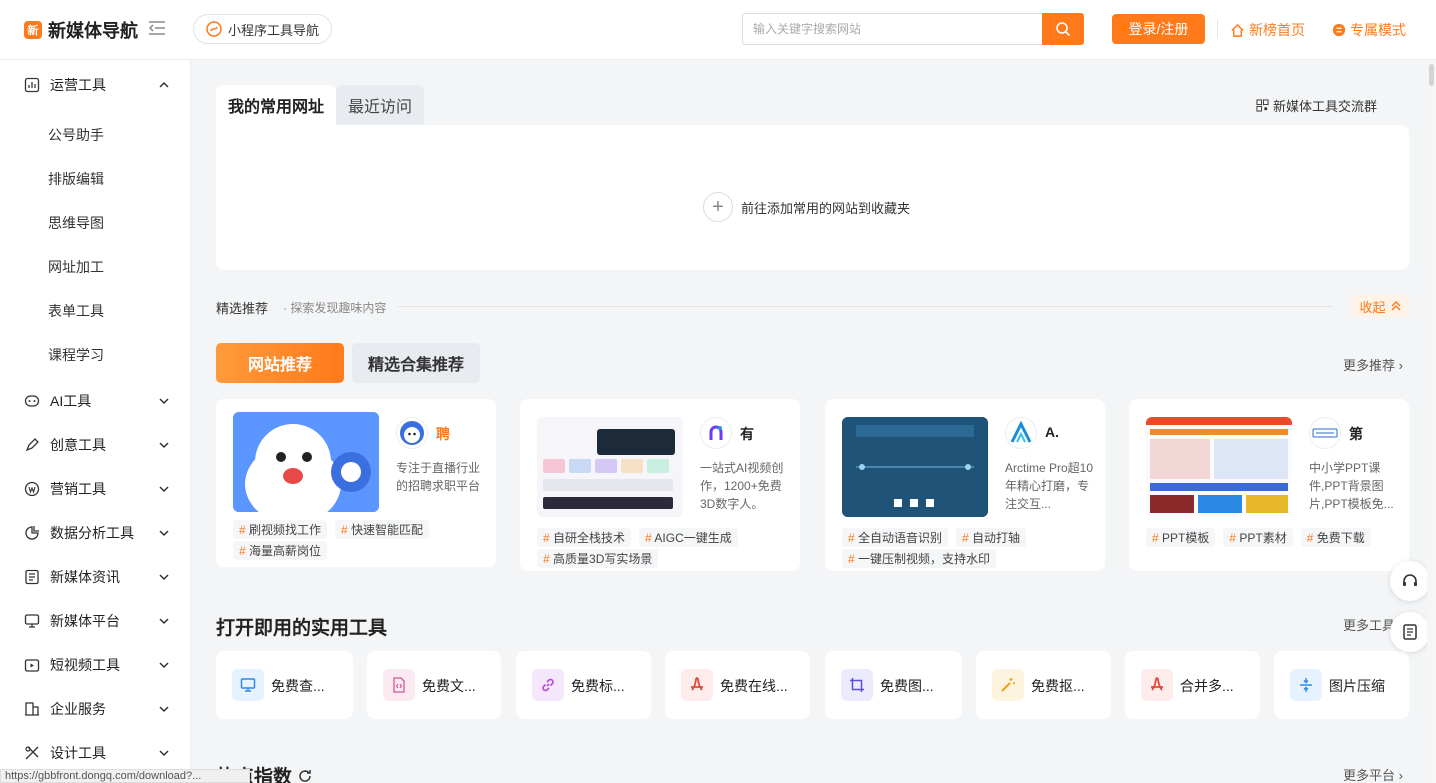  What do you see at coordinates (335, 308) in the screenshot?
I see `featured-subtitle: · 探索发现趣味内容` at bounding box center [335, 308].